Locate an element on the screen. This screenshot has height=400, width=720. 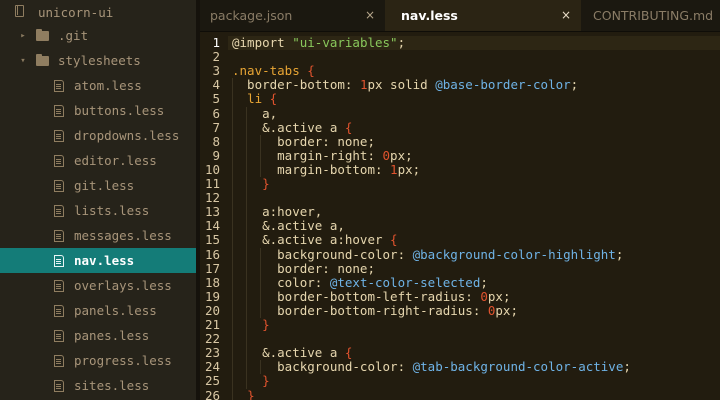
tree-item-stylesheets: ▾ stylesheets is located at coordinates (98, 60).